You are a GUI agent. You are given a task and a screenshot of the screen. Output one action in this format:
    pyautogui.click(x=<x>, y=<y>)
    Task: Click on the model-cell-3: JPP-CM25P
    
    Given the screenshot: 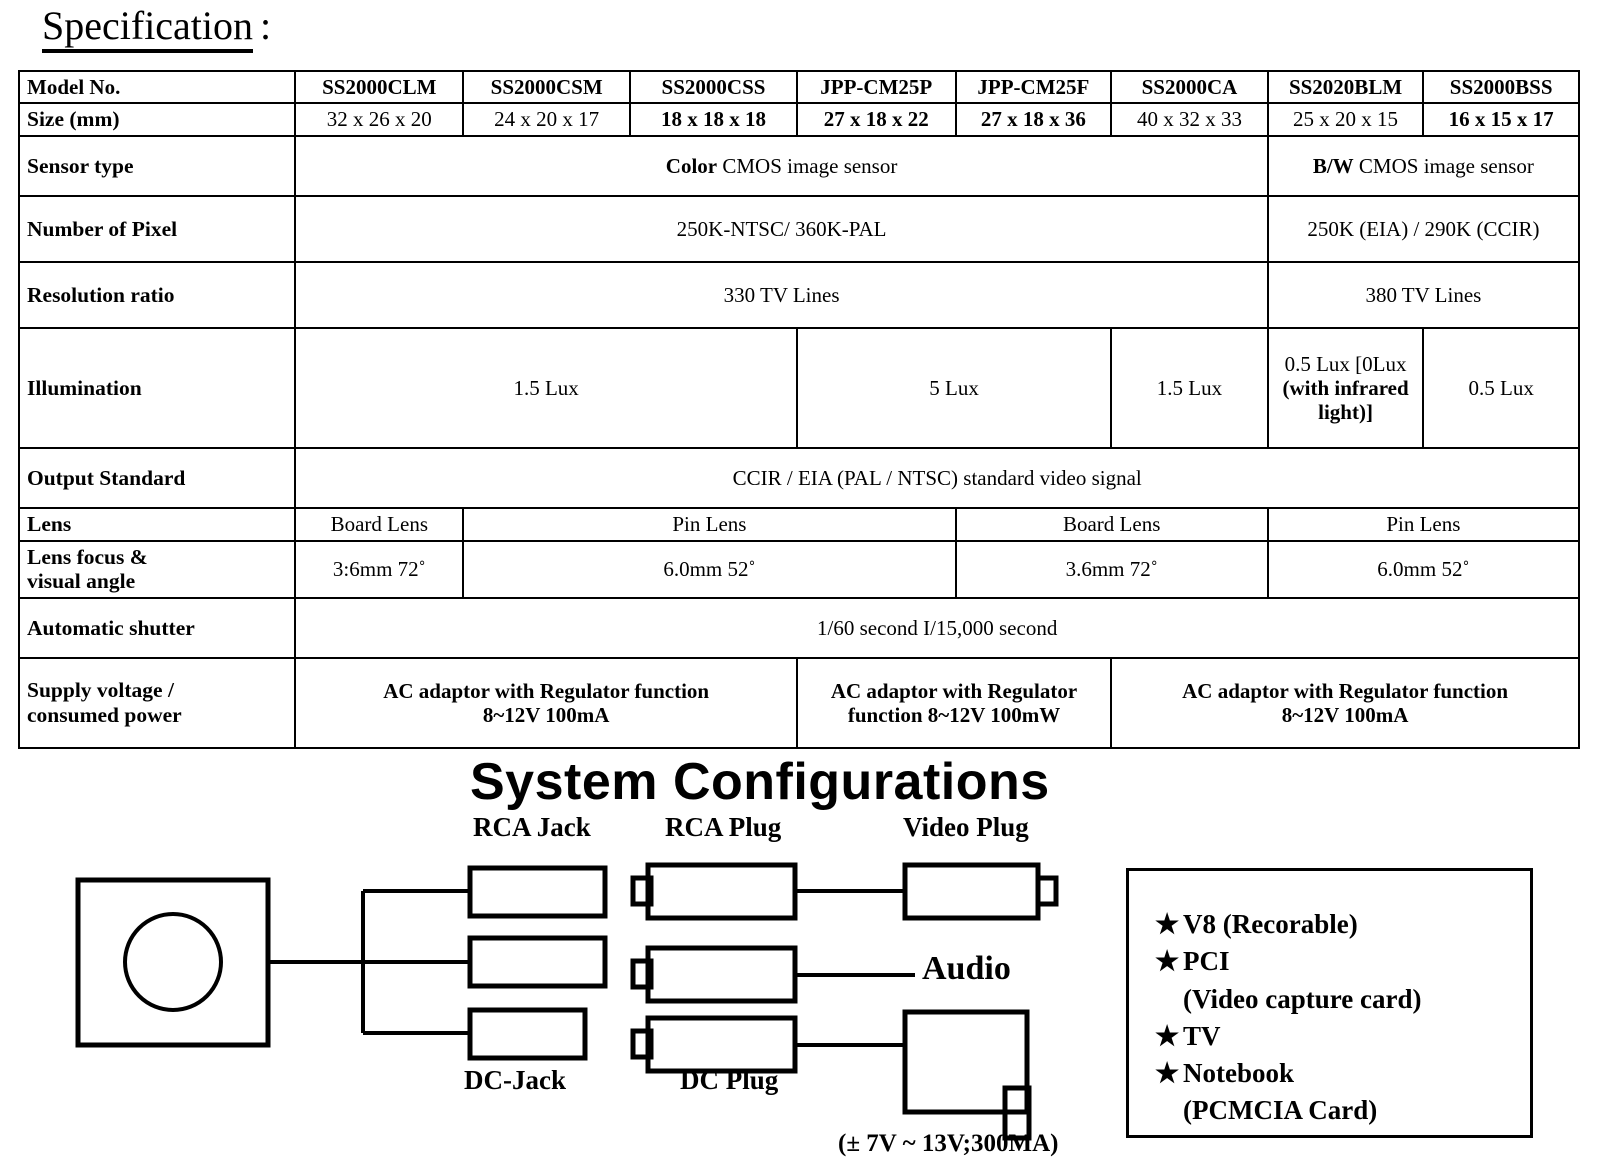 What is the action you would take?
    pyautogui.click(x=876, y=87)
    